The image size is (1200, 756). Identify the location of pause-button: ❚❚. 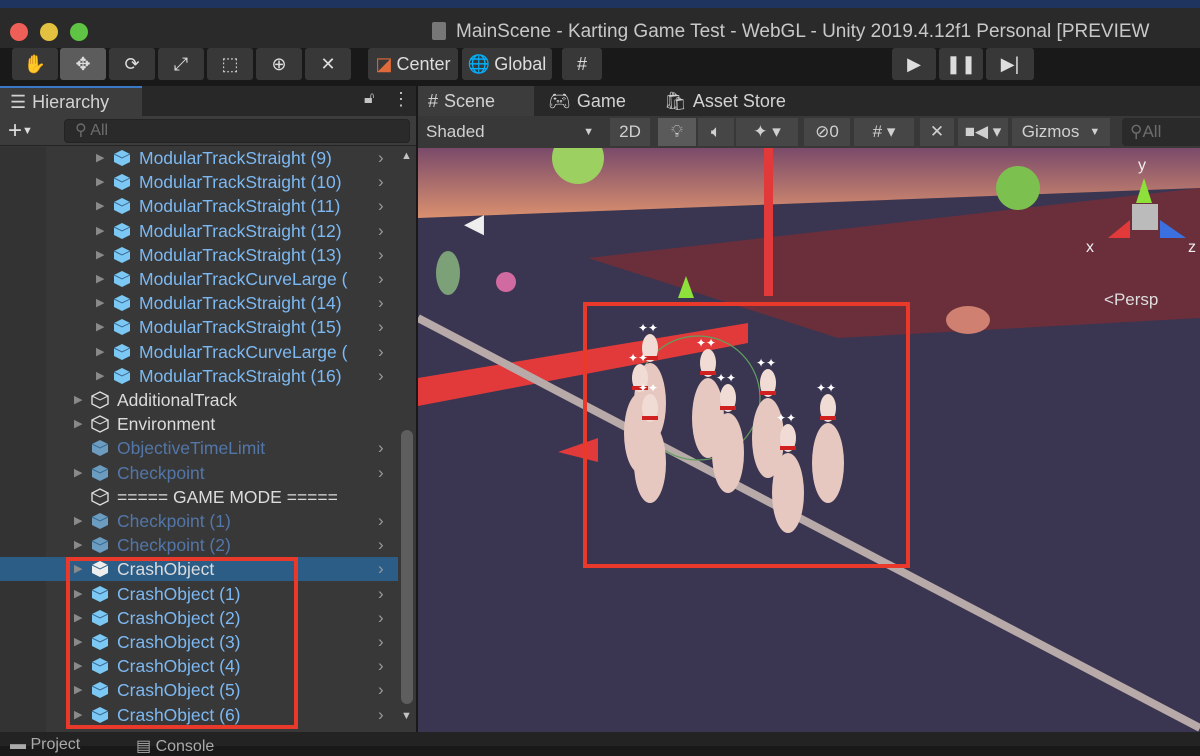
(961, 64).